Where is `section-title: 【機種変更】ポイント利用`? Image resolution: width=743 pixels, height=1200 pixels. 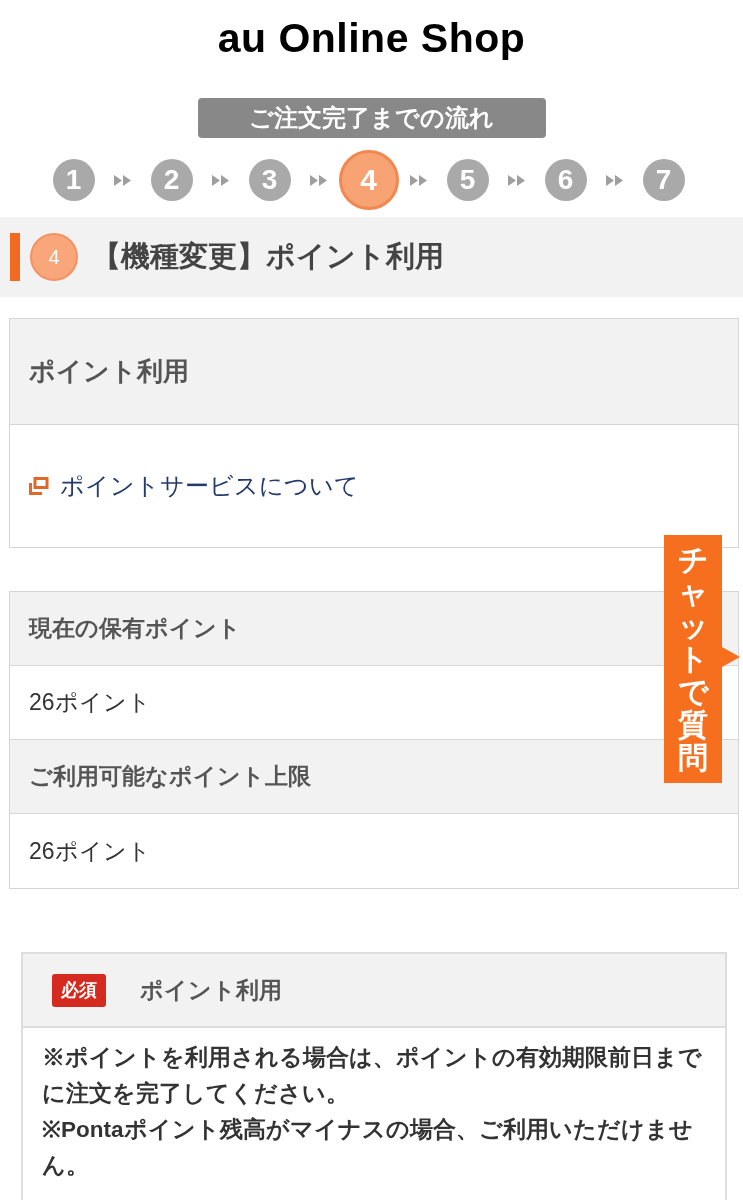 section-title: 【機種変更】ポイント利用 is located at coordinates (268, 257).